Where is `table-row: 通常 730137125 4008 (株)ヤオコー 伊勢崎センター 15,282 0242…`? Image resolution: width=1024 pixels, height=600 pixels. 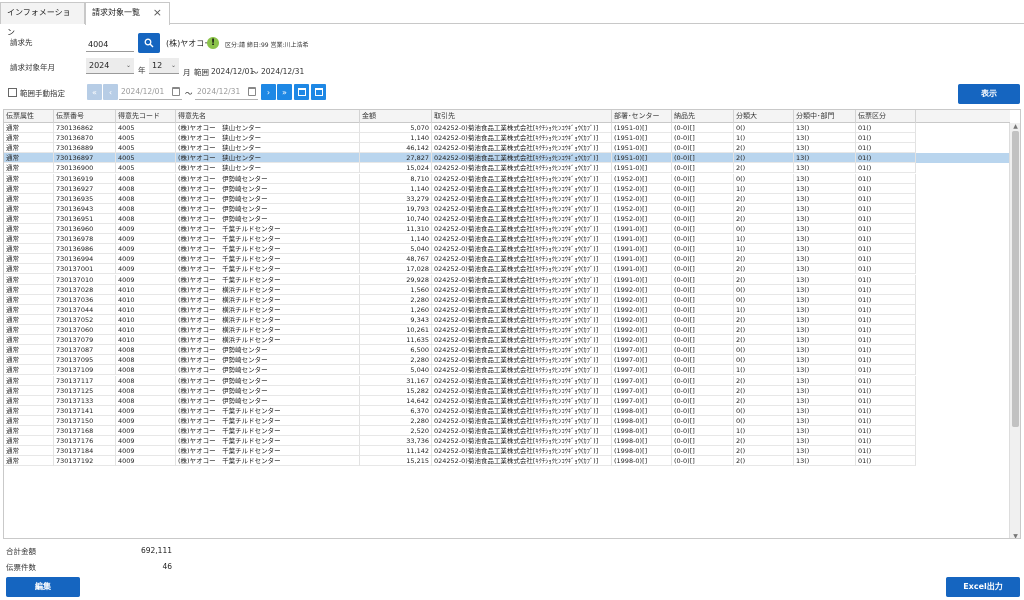 table-row: 通常 730137125 4008 (株)ヤオコー 伊勢崎センター 15,282 0242… is located at coordinates (507, 390).